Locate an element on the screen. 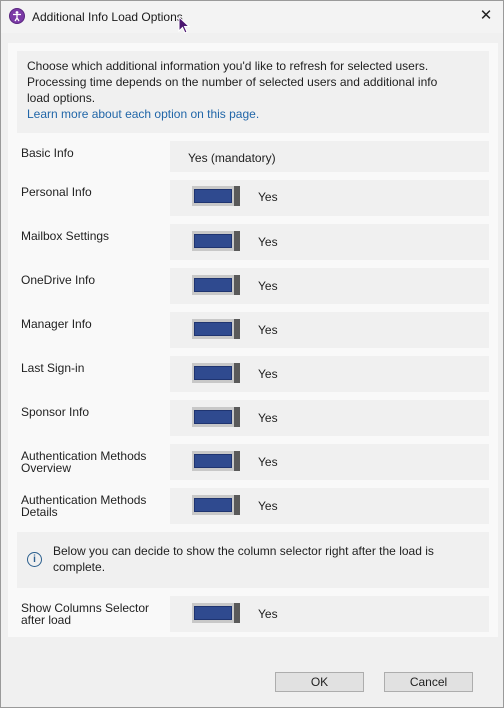 The width and height of the screenshot is (504, 708). auth-overview-label: Authentication Methods Overview is located at coordinates (91, 462).